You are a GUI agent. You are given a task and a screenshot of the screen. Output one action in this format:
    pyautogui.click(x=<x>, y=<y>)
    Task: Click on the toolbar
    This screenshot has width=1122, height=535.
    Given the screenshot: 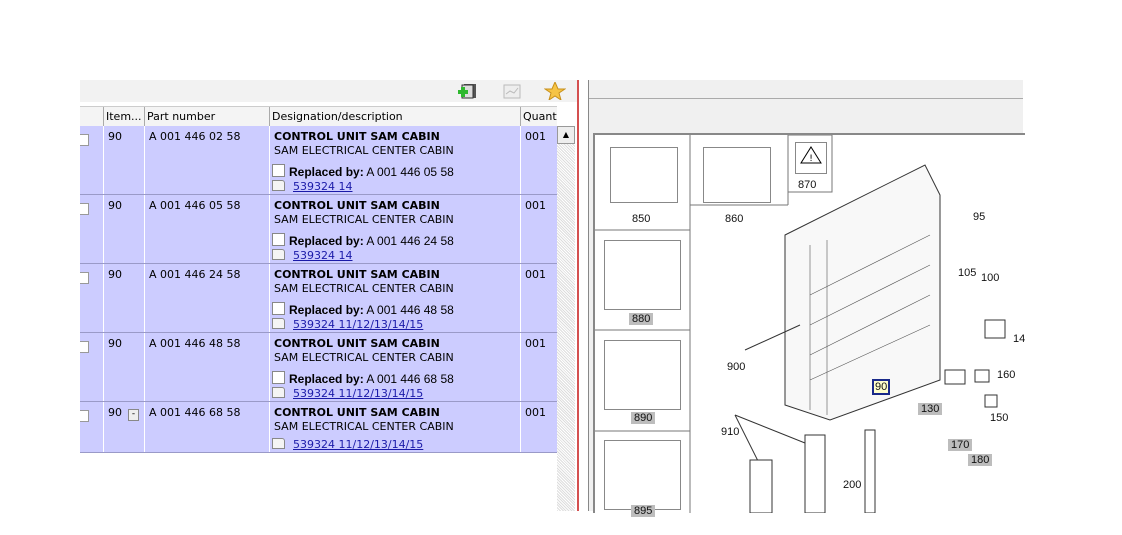 What is the action you would take?
    pyautogui.click(x=328, y=91)
    